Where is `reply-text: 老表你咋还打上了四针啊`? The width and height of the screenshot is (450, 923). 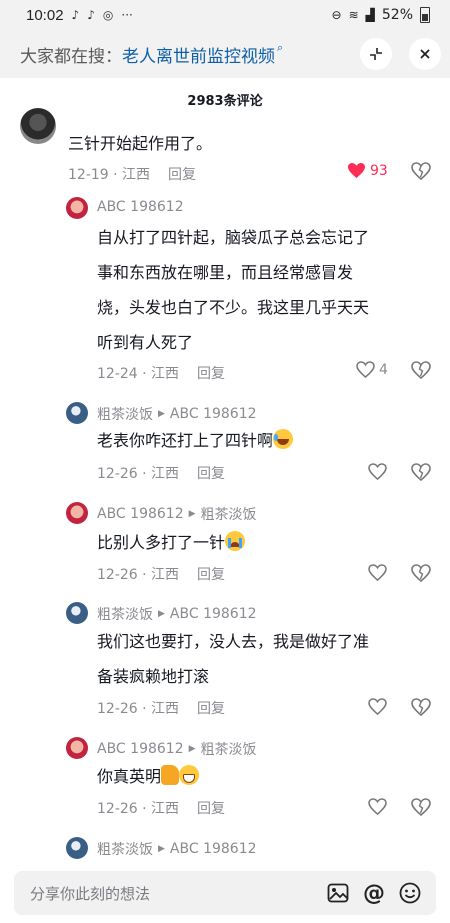 reply-text: 老表你咋还打上了四针啊 is located at coordinates (195, 440).